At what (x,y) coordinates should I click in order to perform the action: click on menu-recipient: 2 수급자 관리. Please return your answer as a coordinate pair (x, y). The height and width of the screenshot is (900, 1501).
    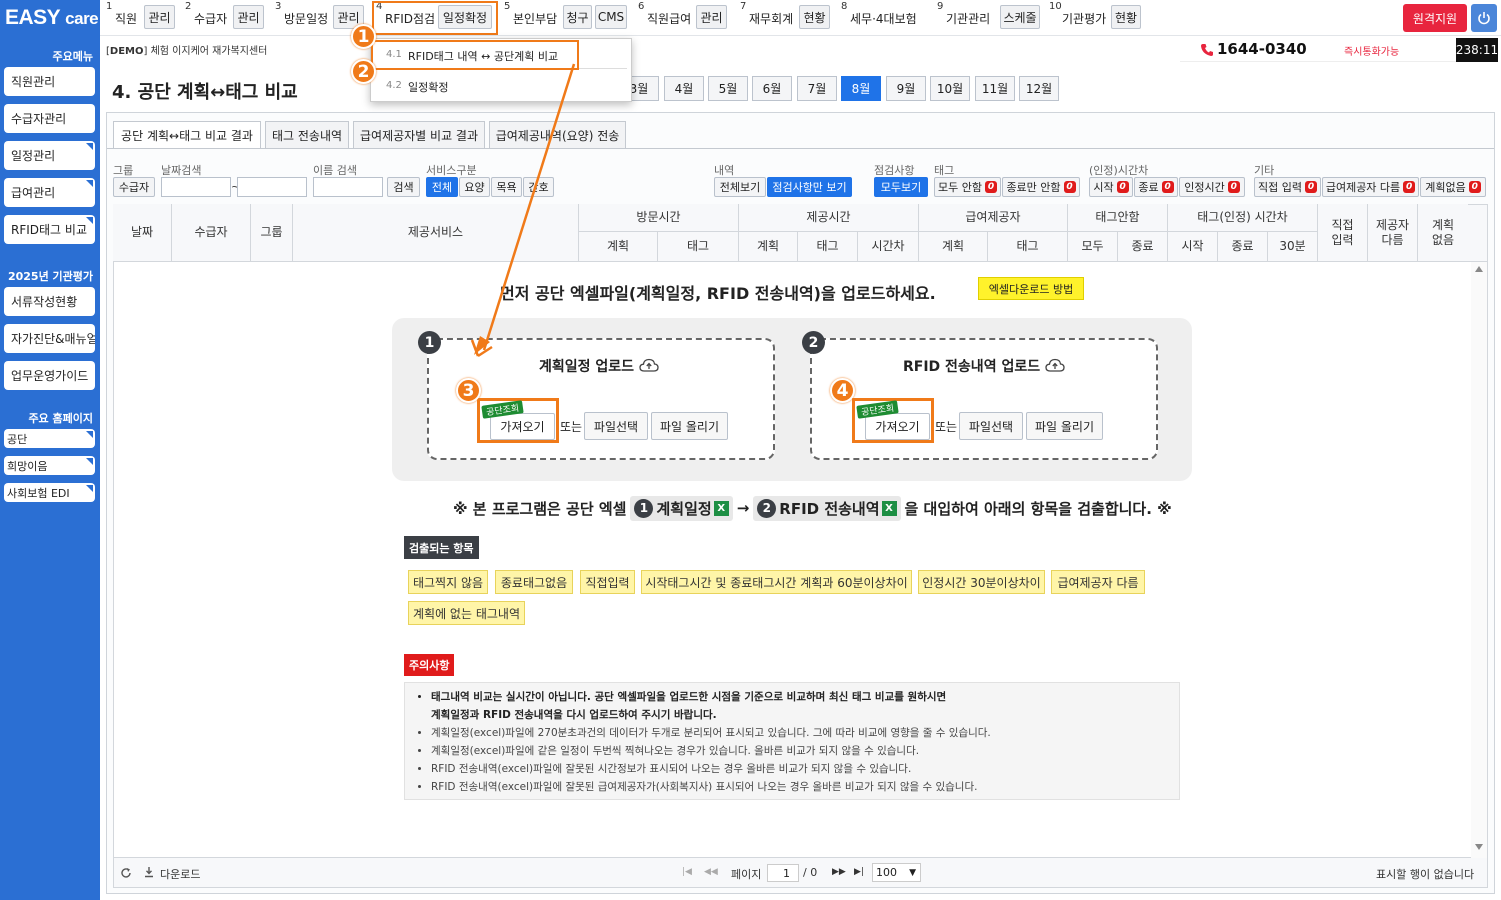
    Looking at the image, I should click on (225, 17).